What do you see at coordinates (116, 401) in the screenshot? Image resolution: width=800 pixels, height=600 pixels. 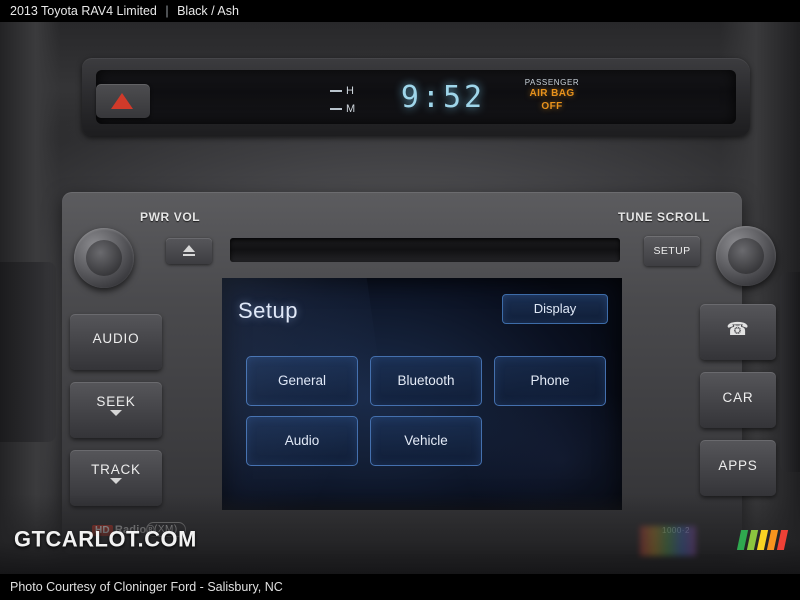 I see `seek-button-label: SEEK` at bounding box center [116, 401].